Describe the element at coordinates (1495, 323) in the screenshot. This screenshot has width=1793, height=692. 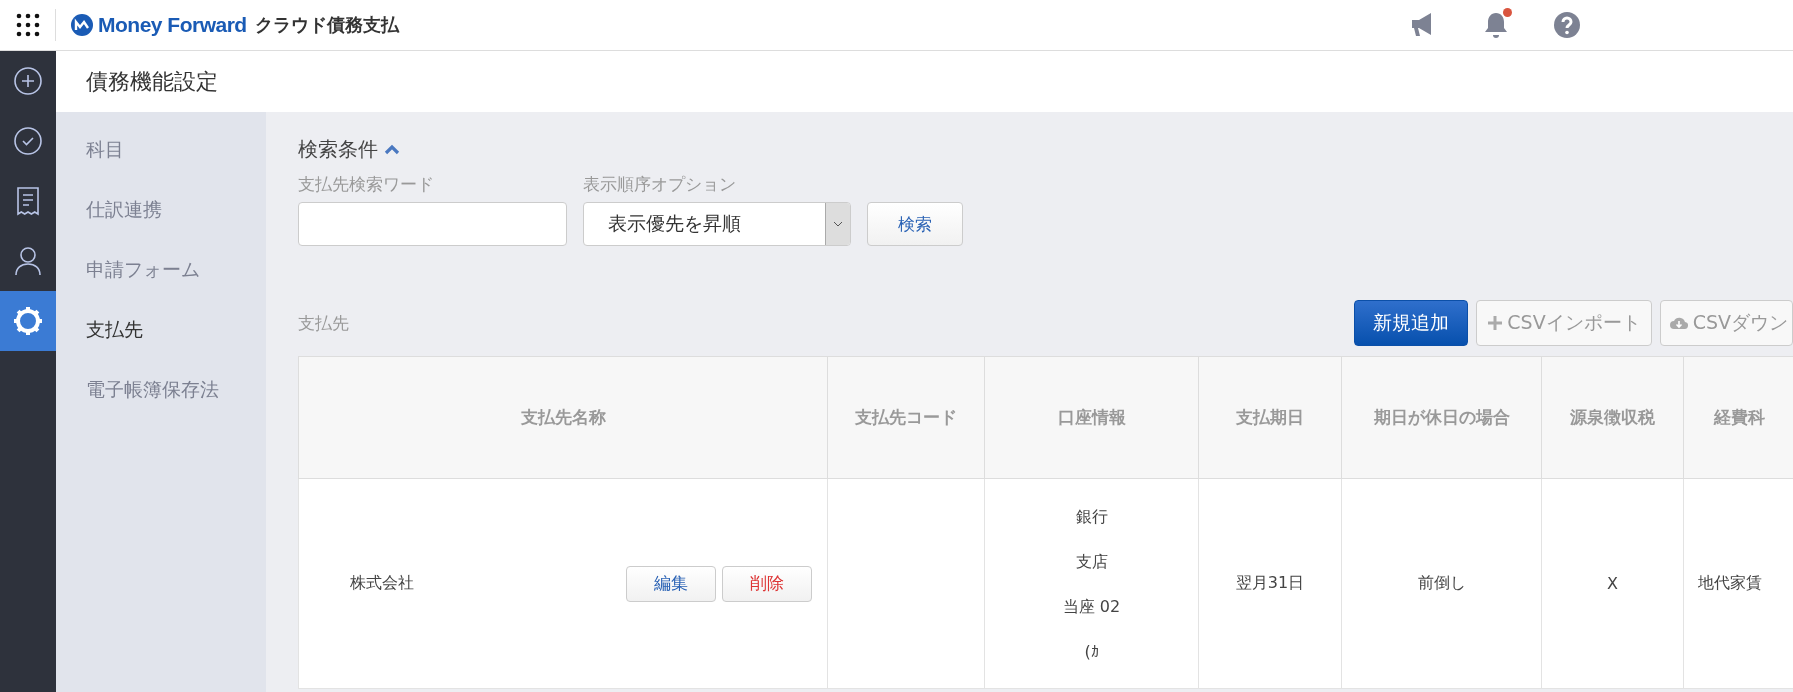
I see `plus-icon` at that location.